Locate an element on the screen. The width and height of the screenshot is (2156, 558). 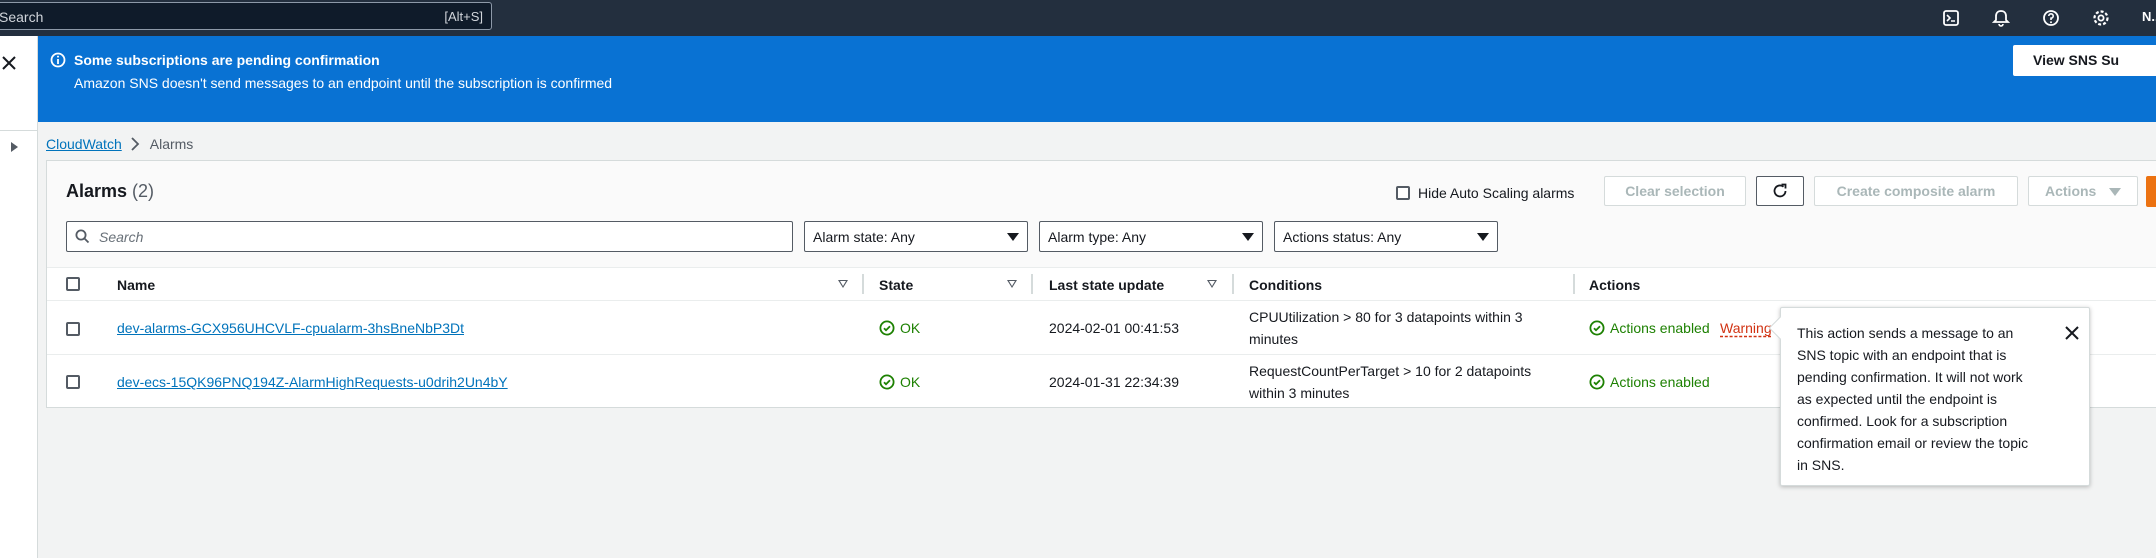
hide-autoscaling-checkbox is located at coordinates (1403, 193).